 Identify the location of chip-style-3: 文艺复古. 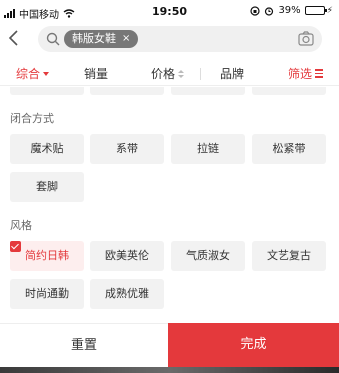
(289, 256).